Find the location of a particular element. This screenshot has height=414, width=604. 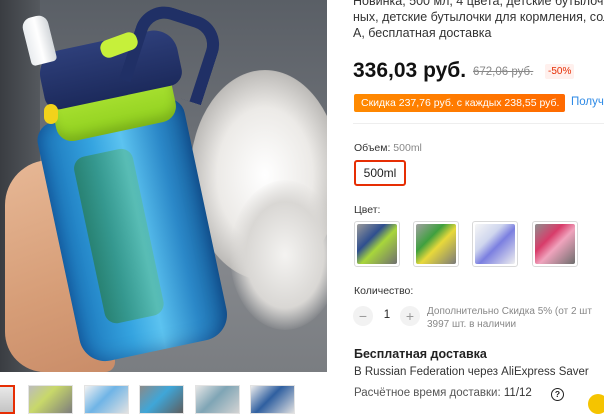

quantity-value: 1 is located at coordinates (387, 315).